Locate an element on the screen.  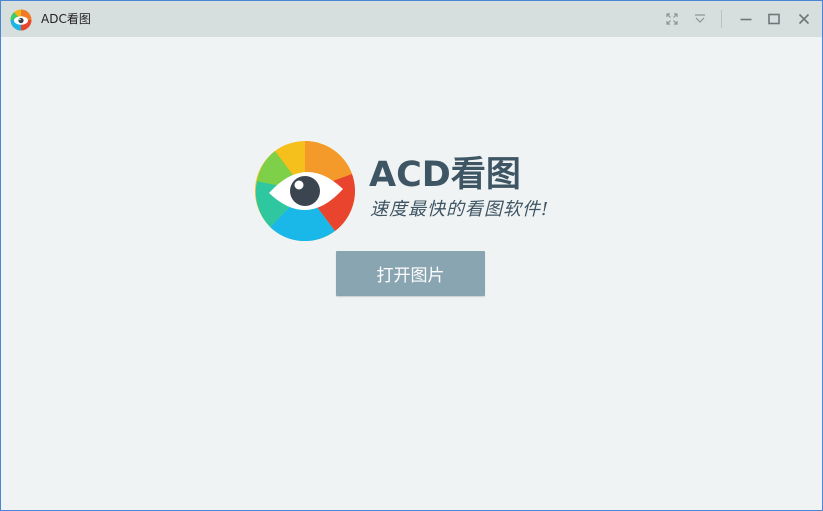
fullscreen-button is located at coordinates (672, 19).